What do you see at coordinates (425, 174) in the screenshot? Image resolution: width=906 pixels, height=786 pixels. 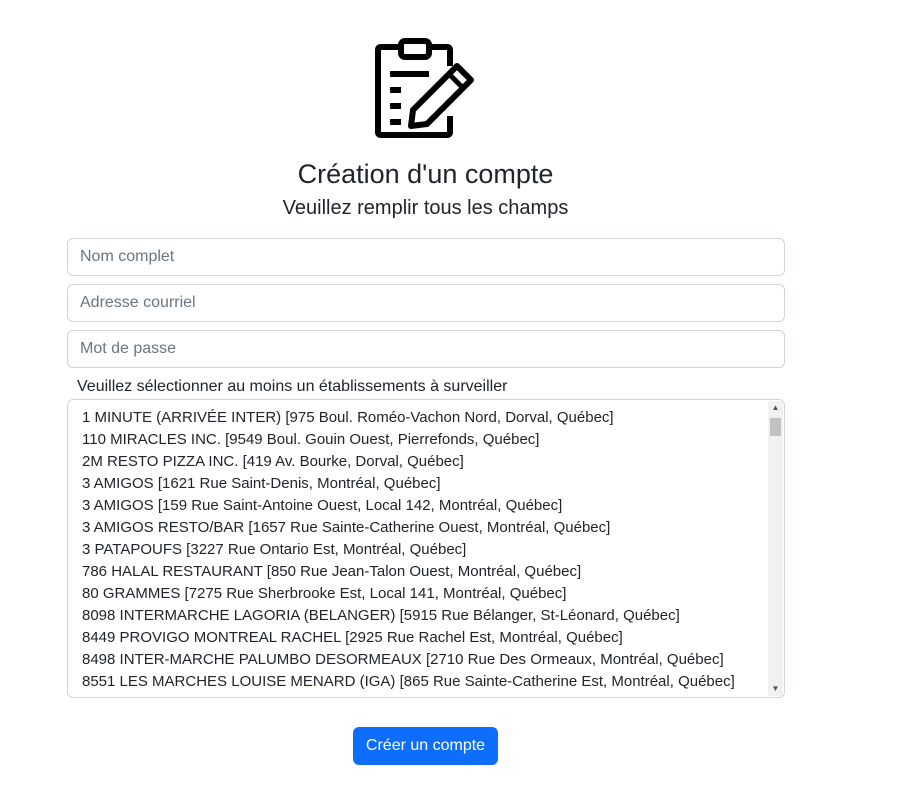 I see `page-title: Création d'un compte` at bounding box center [425, 174].